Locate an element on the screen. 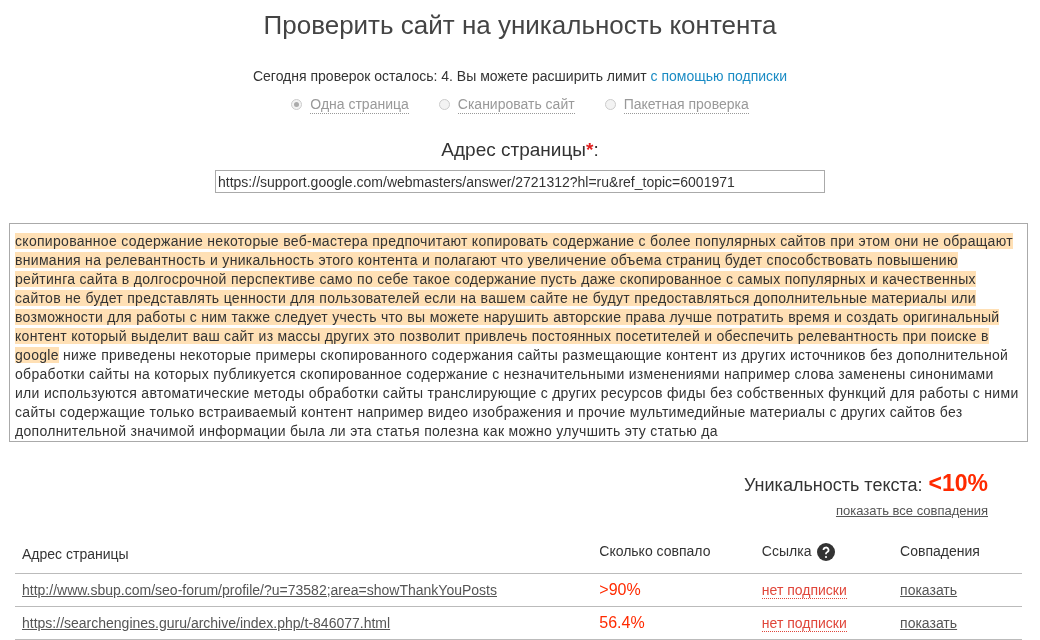  page-title: Проверить сайт на уникальность контента is located at coordinates (520, 25).